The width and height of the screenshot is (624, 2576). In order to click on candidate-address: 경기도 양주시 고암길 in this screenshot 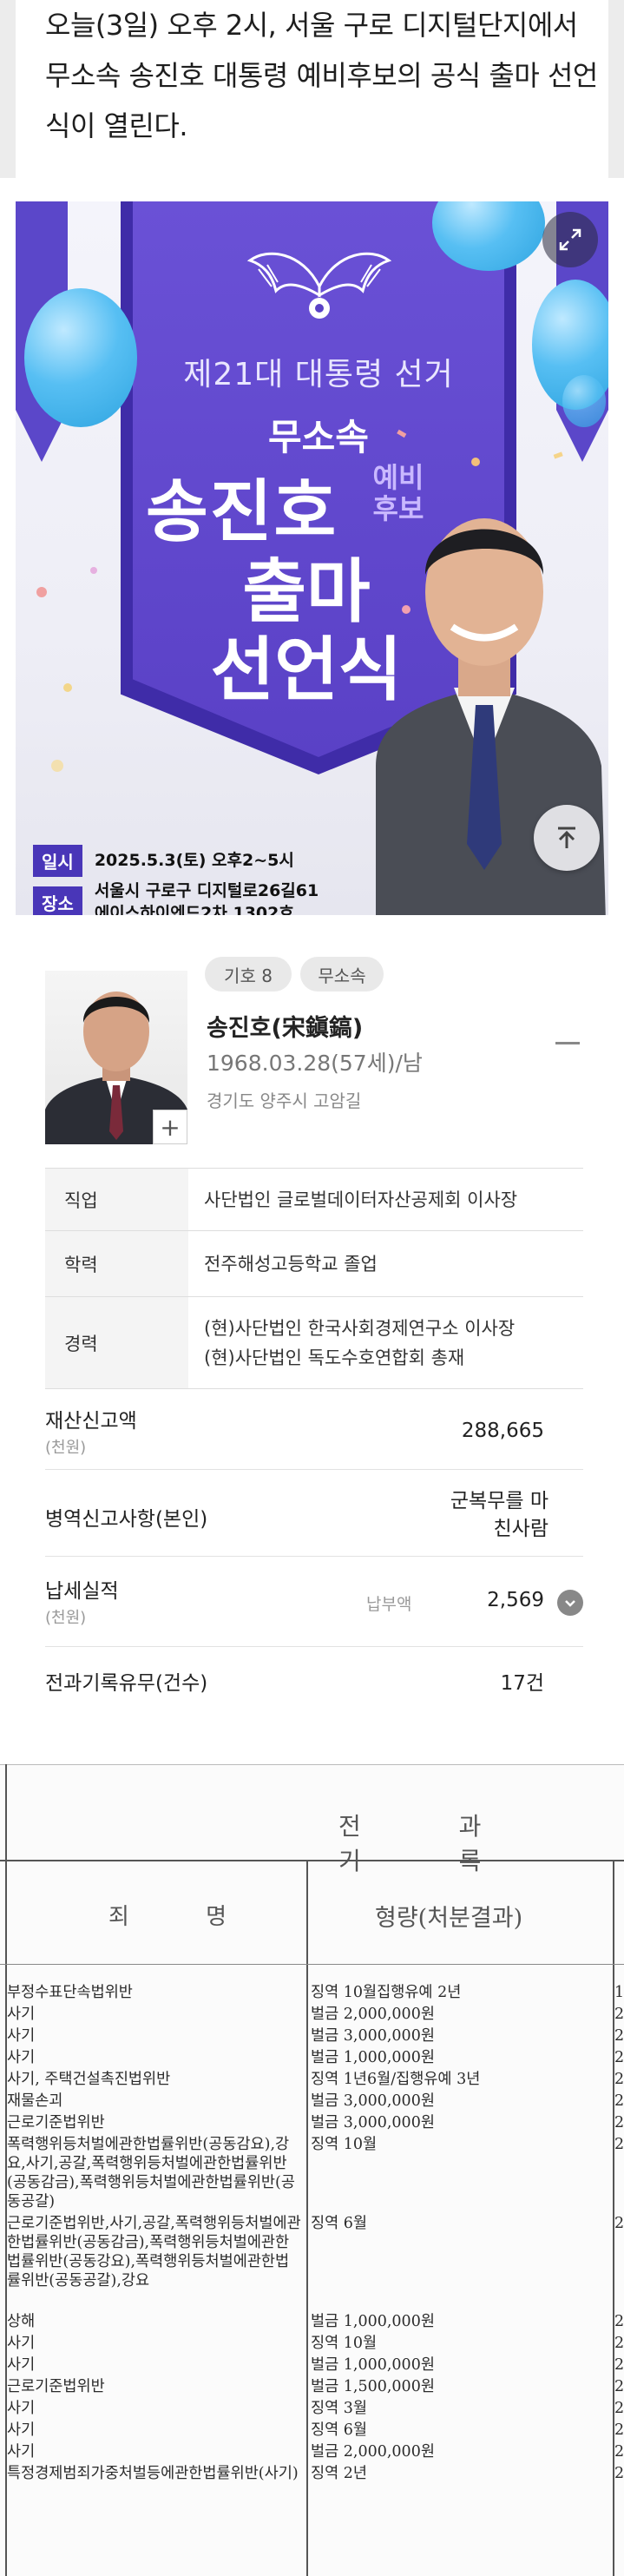, I will do `click(284, 1100)`.